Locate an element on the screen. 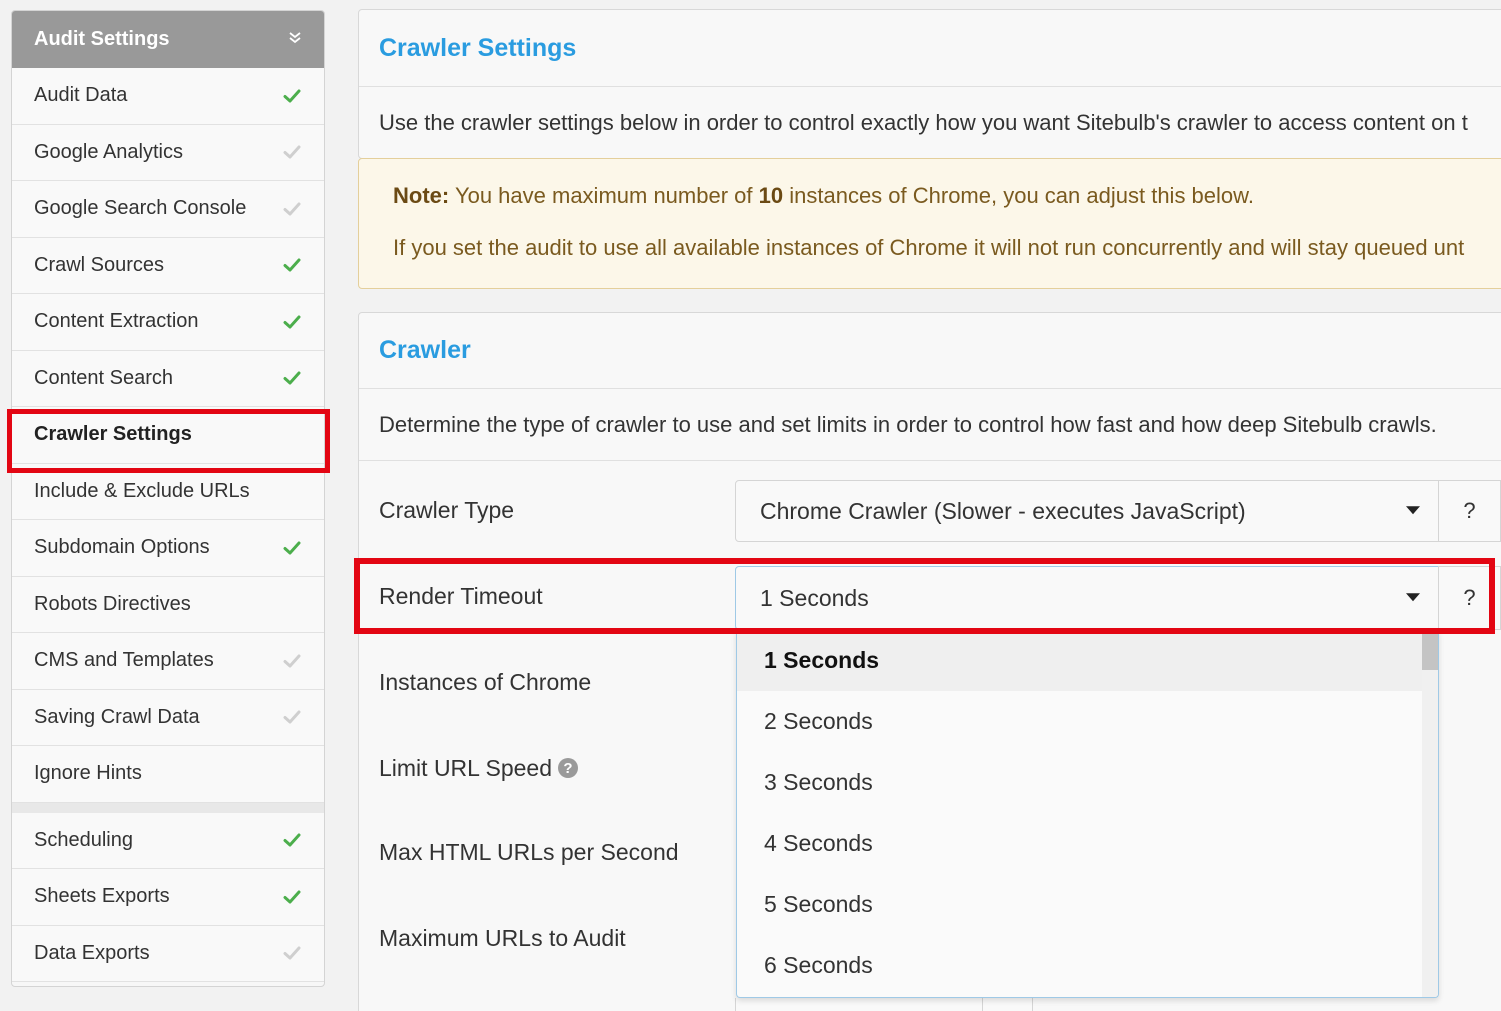  sidebar-item-subdomain-options: Subdomain Options is located at coordinates (168, 548).